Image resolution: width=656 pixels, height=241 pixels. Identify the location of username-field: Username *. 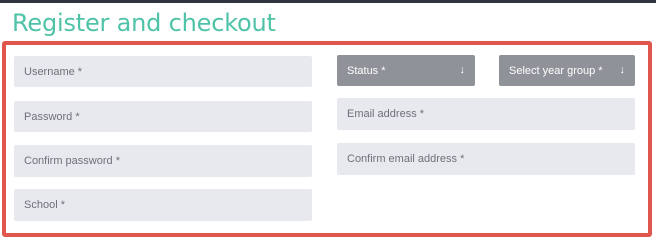
(163, 71).